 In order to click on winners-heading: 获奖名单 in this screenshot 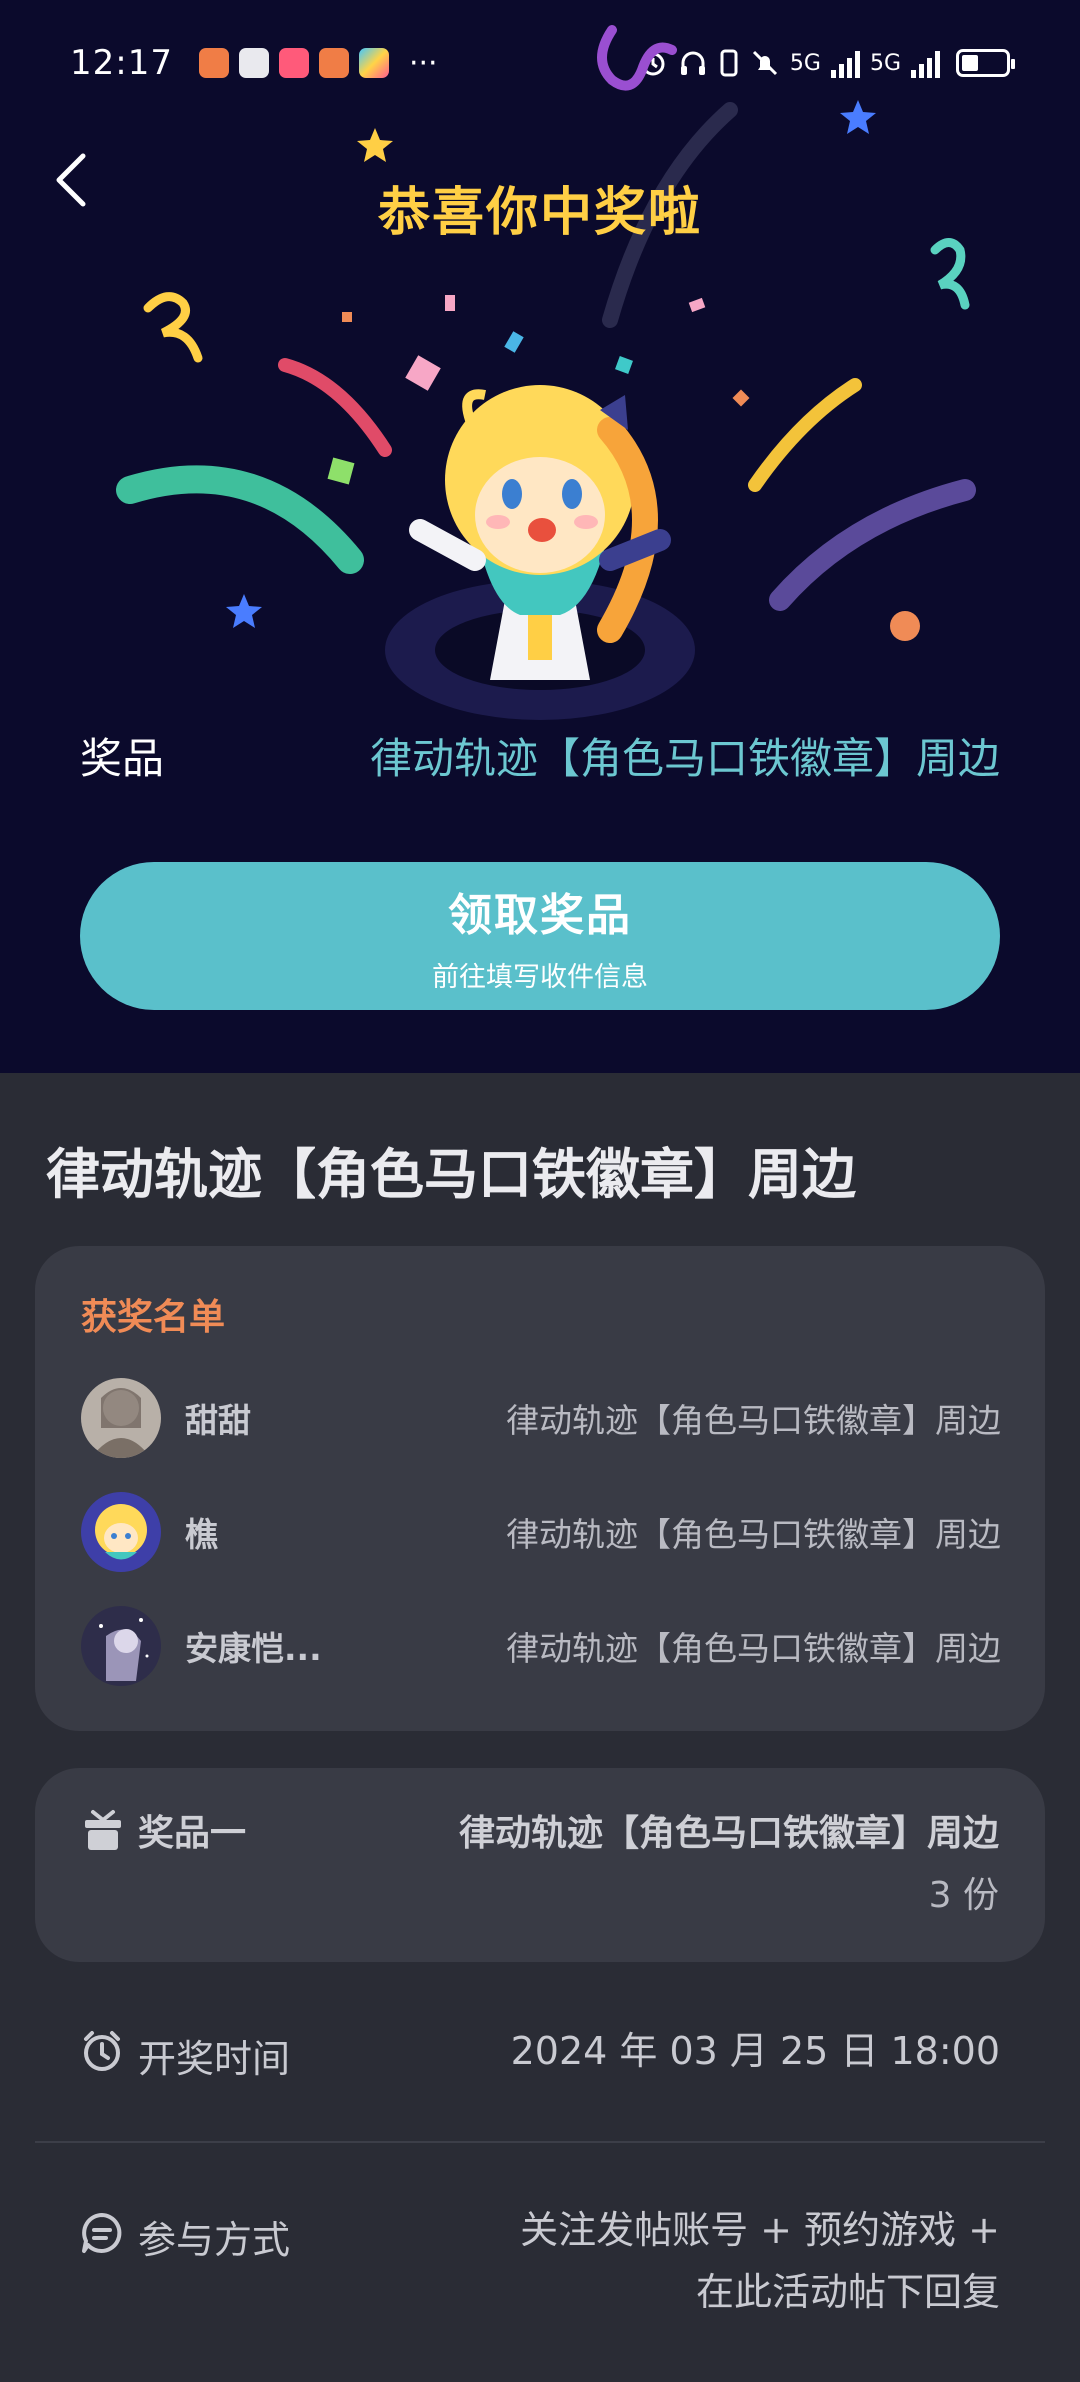, I will do `click(153, 1317)`.